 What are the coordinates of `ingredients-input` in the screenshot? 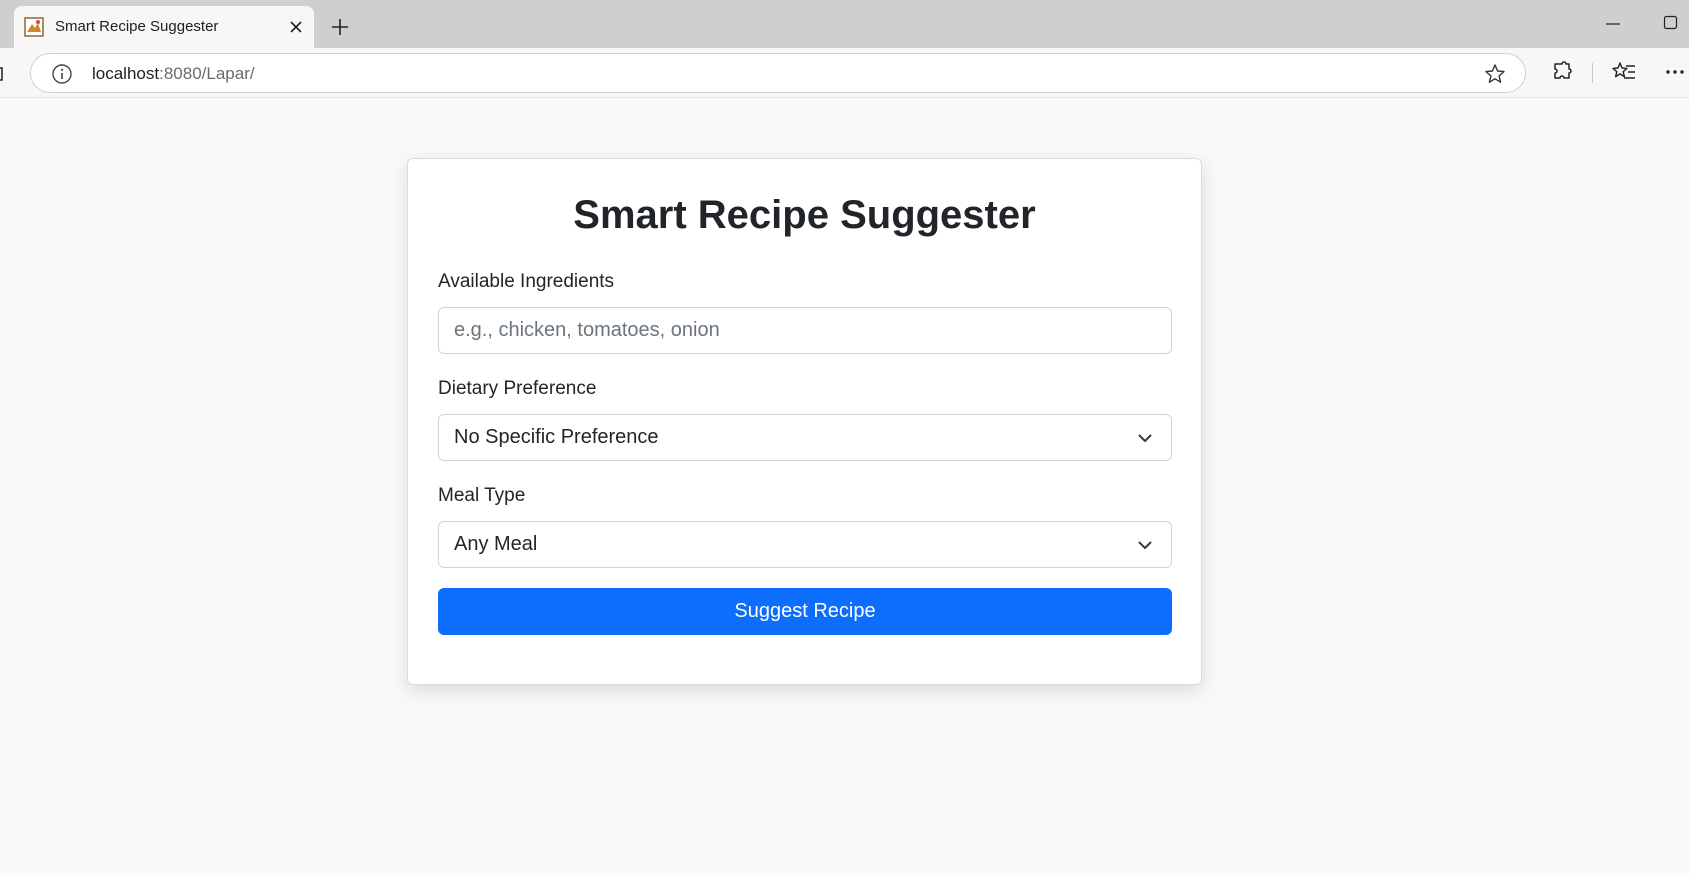 It's located at (805, 330).